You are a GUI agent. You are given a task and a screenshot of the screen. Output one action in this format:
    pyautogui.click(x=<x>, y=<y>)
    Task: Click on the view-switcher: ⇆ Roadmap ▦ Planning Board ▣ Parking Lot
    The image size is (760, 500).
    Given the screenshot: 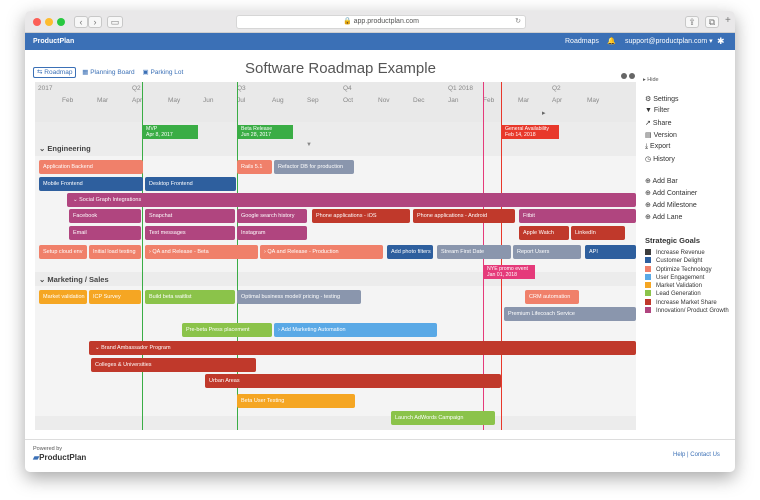 What is the action you would take?
    pyautogui.click(x=108, y=72)
    